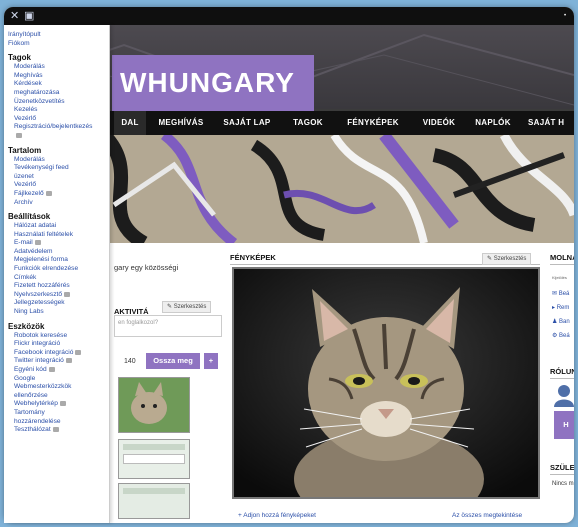 The image size is (578, 527). Describe the element at coordinates (555, 294) in the screenshot. I see `mail-icon: ✉` at that location.